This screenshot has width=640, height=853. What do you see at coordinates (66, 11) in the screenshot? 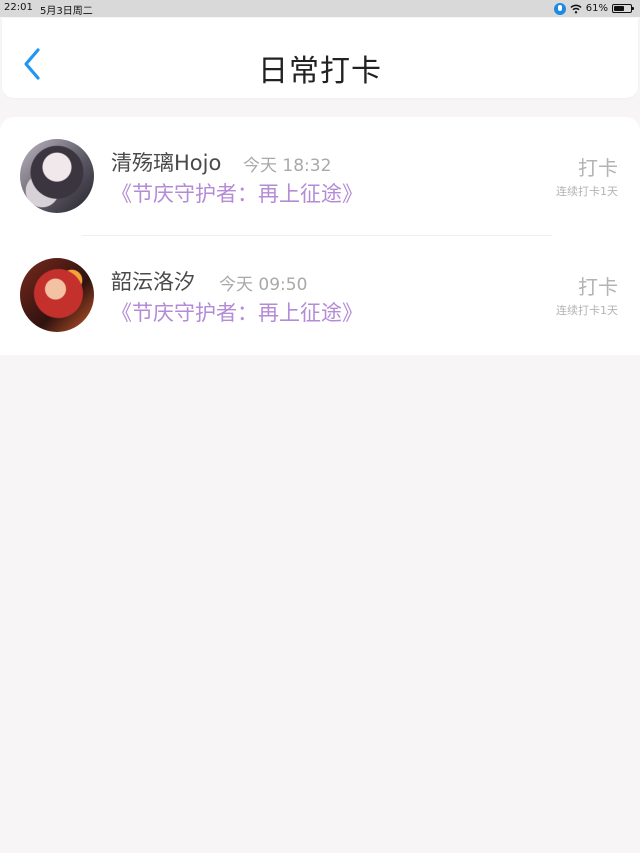
I see `status-date: 5月3日周二` at bounding box center [66, 11].